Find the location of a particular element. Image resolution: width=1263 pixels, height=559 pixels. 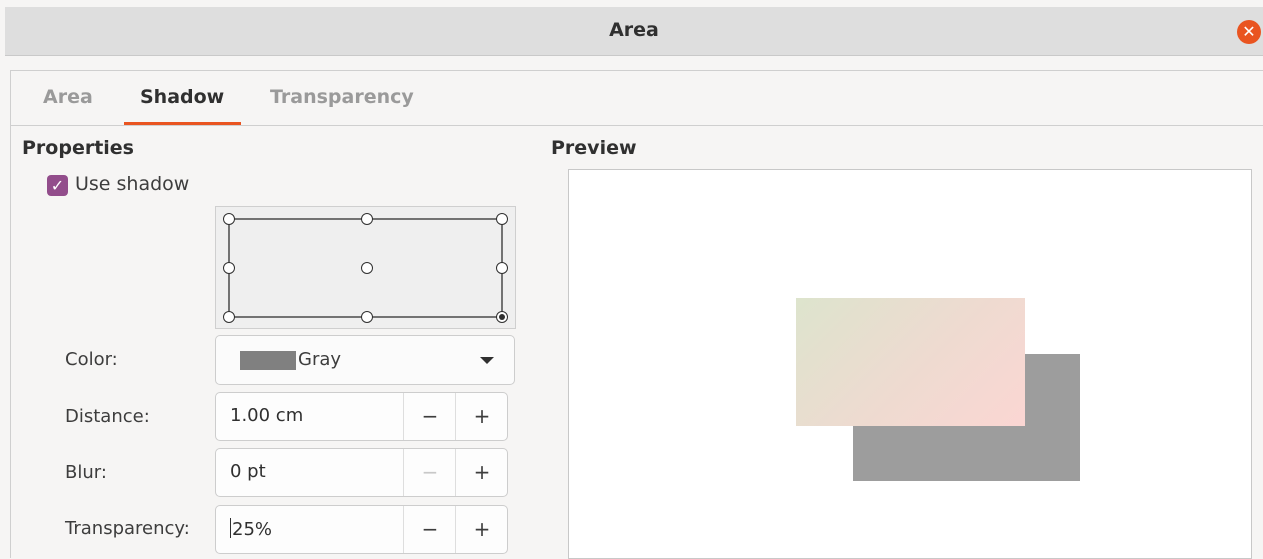

preview-object is located at coordinates (910, 362).